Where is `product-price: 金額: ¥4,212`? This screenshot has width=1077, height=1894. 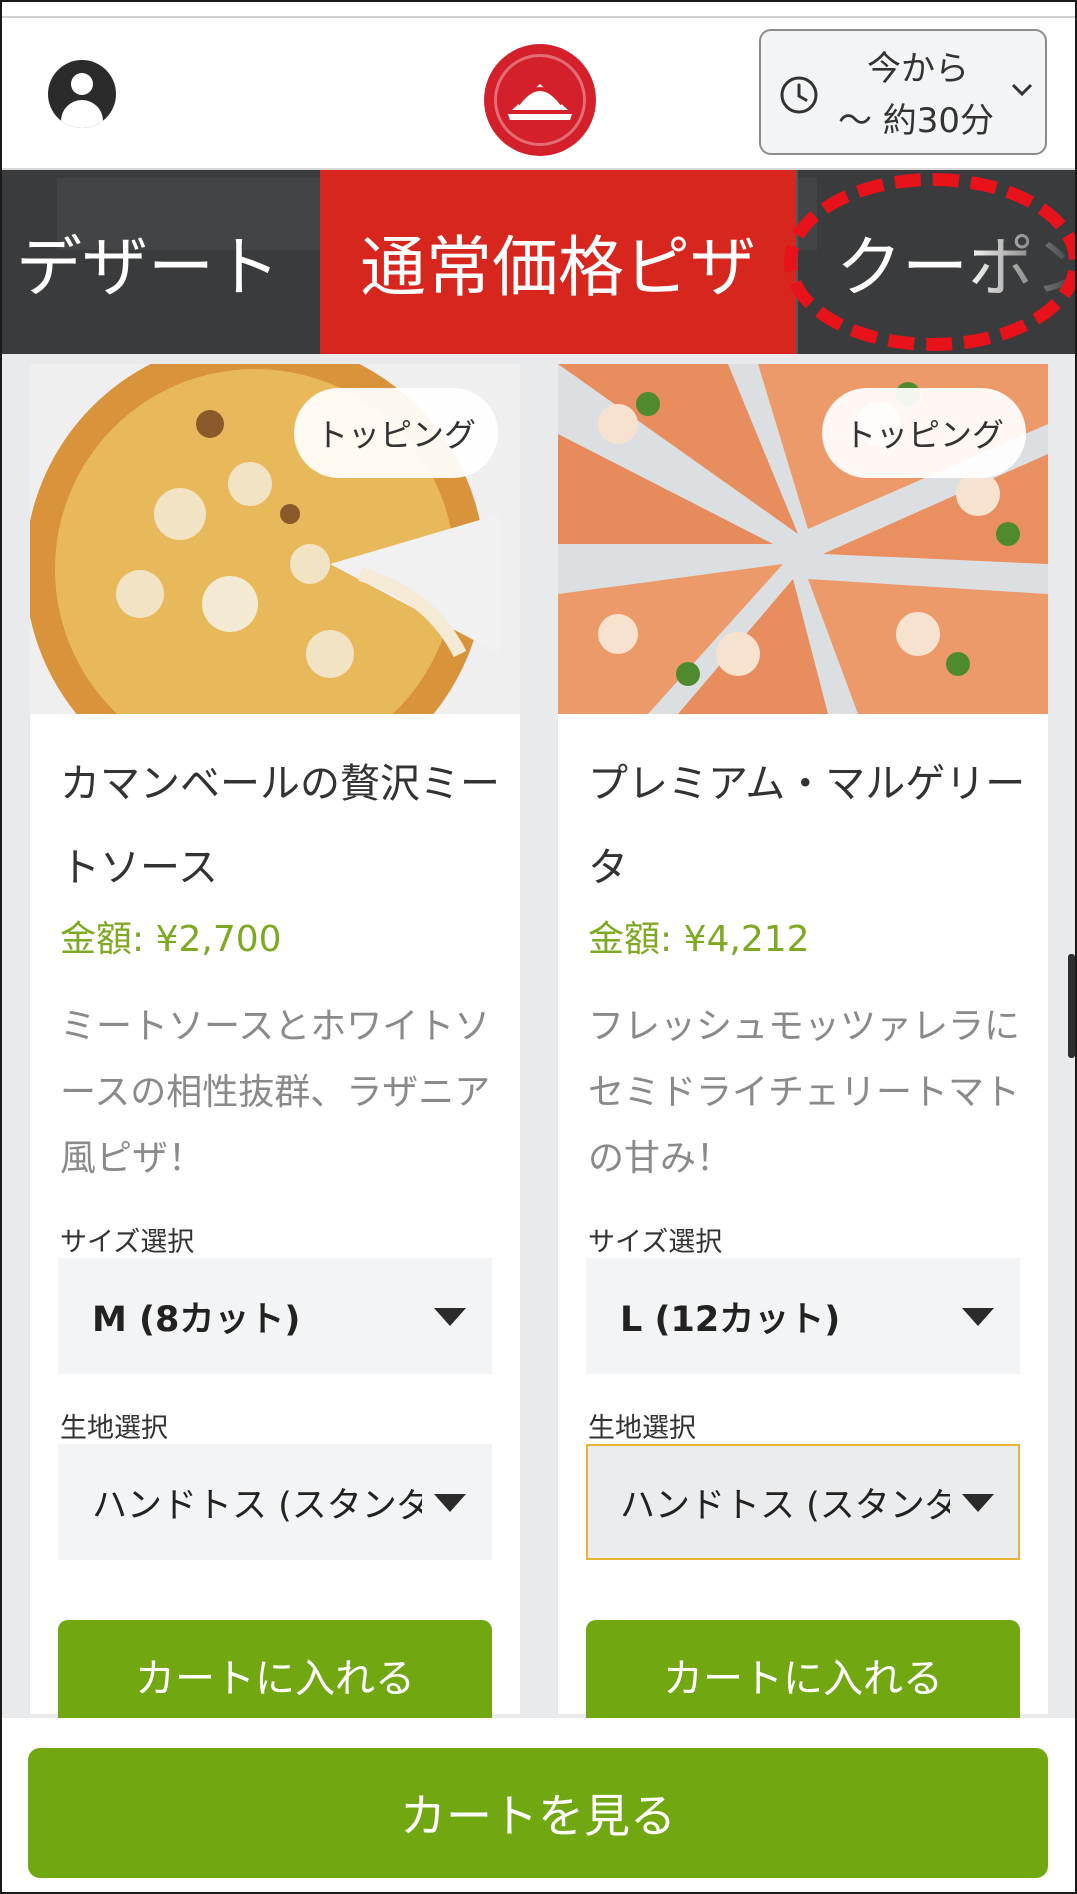 product-price: 金額: ¥4,212 is located at coordinates (699, 939).